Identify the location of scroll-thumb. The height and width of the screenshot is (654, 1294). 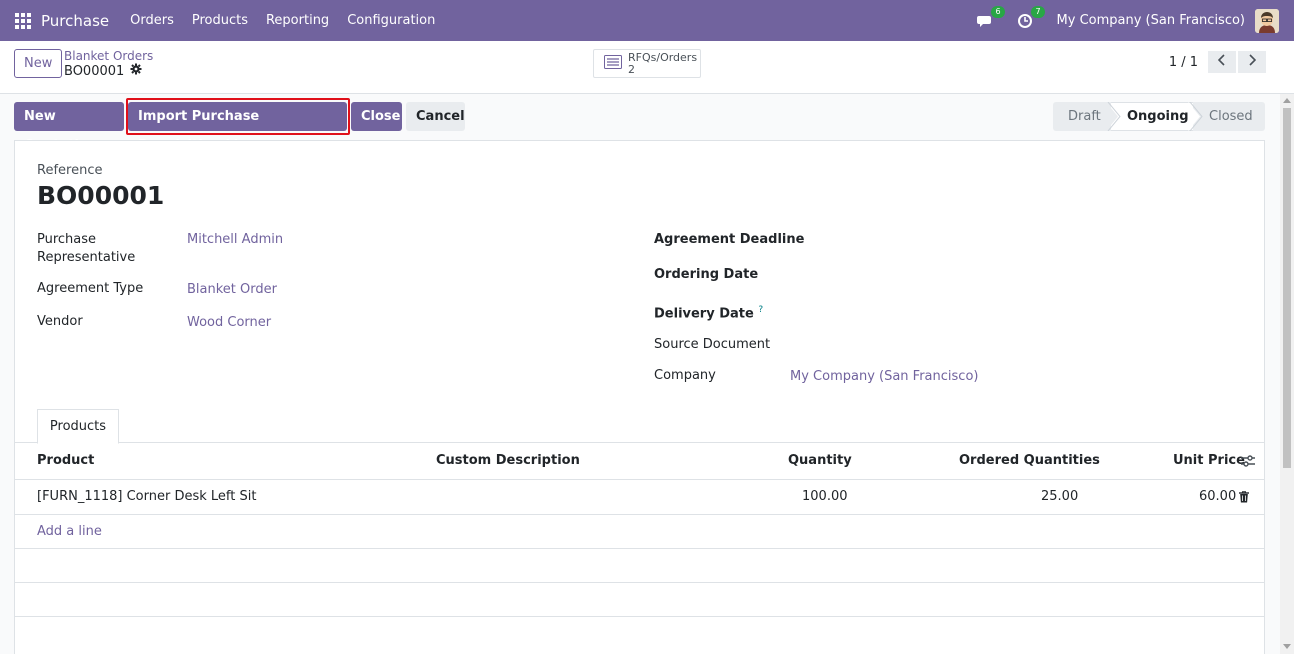
(1287, 288).